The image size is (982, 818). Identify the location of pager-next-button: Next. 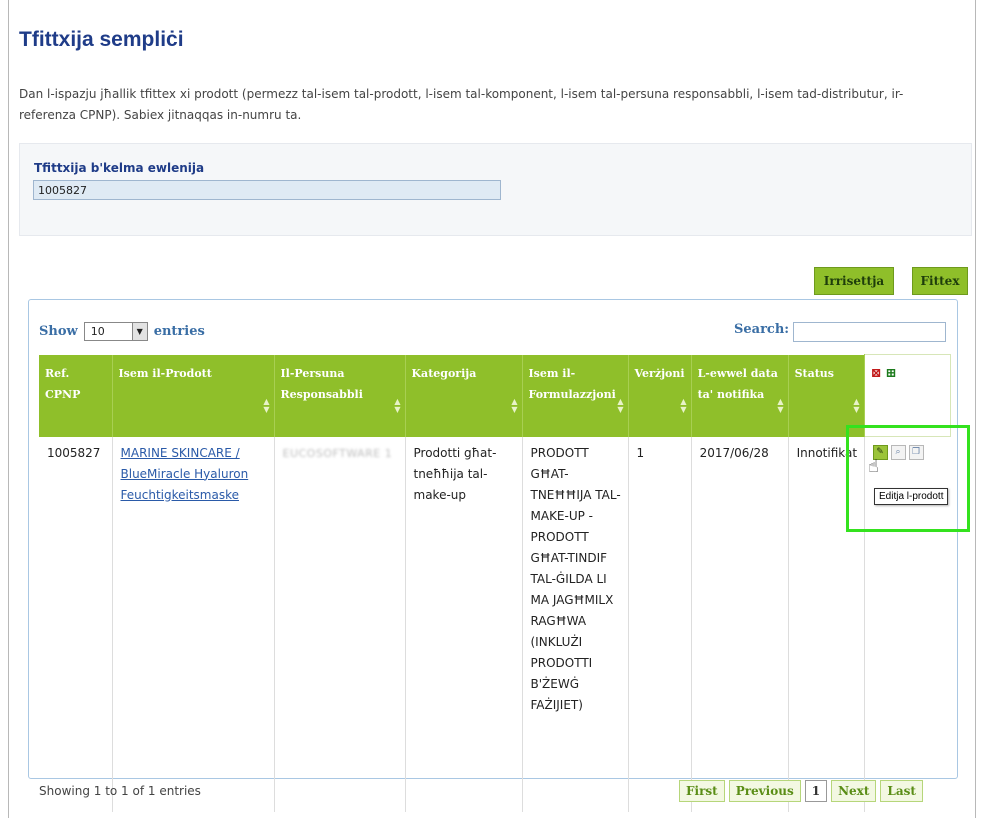
(854, 791).